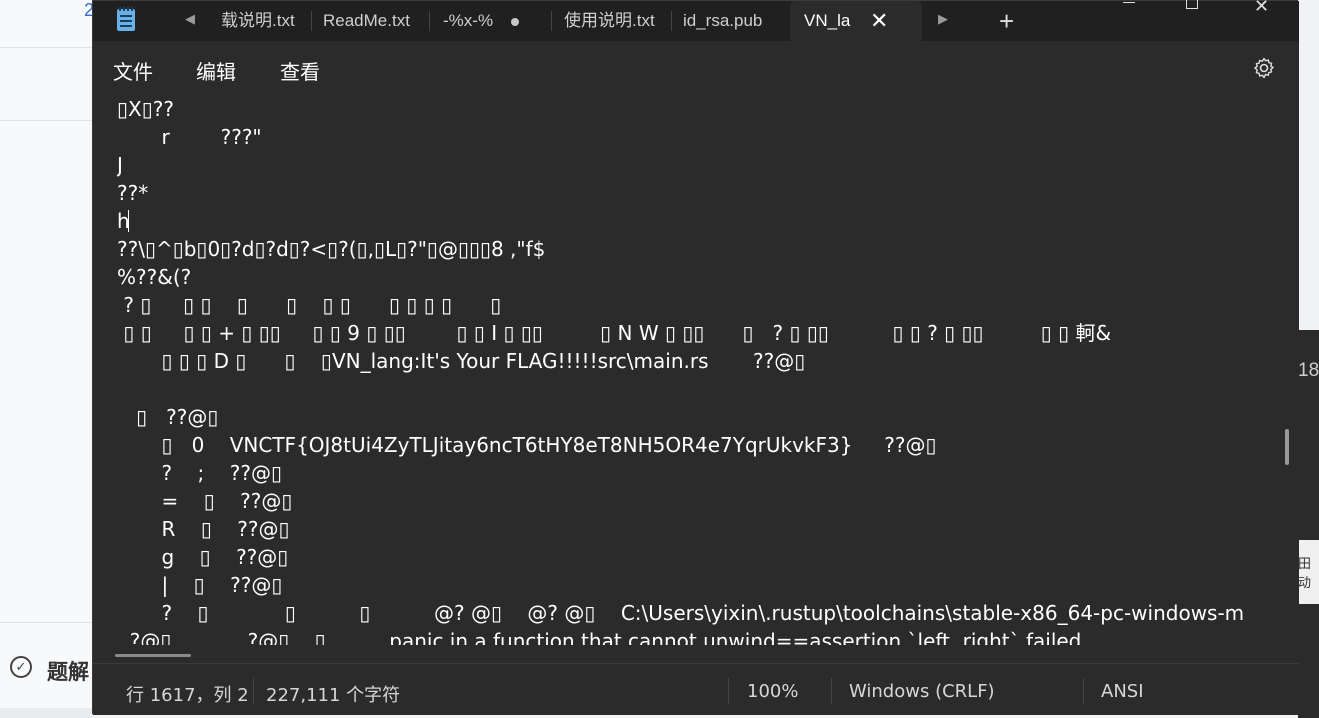  I want to click on background-label: 题解, so click(68, 672).